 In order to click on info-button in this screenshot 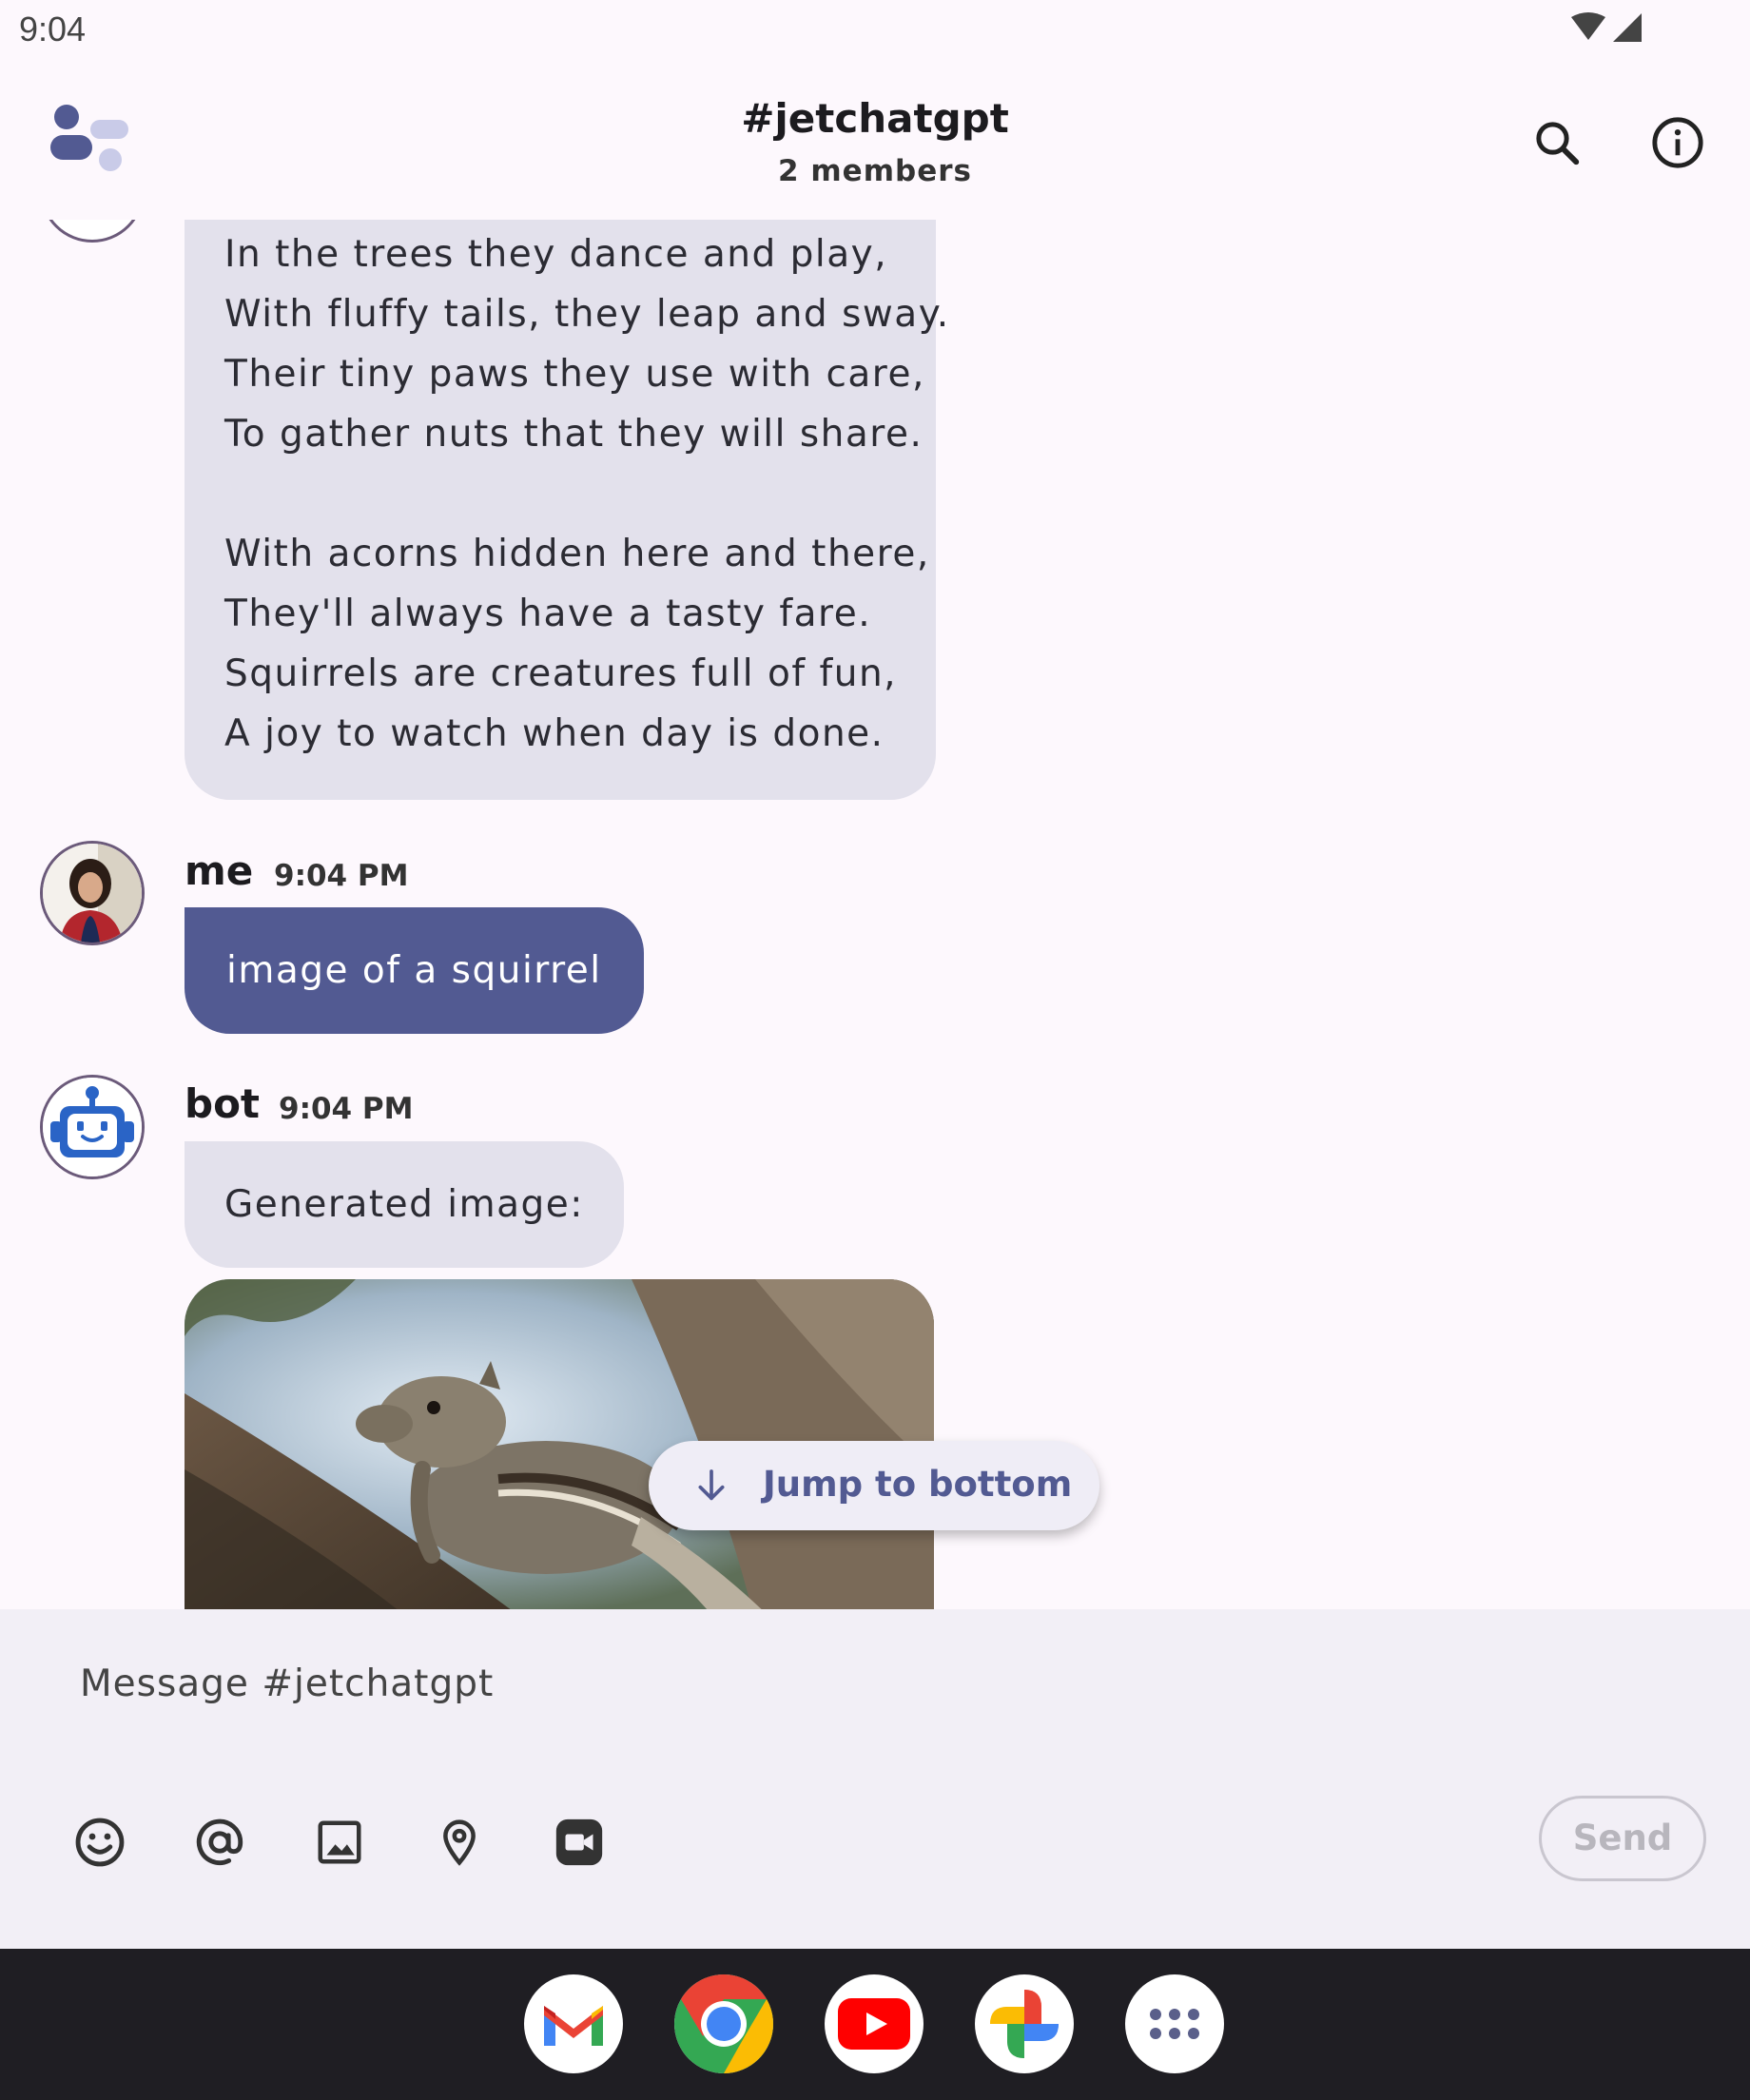, I will do `click(1678, 143)`.